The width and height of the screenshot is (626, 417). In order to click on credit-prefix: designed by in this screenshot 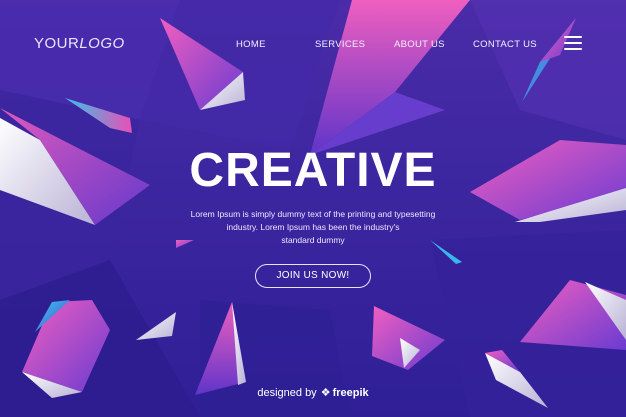, I will do `click(287, 393)`.